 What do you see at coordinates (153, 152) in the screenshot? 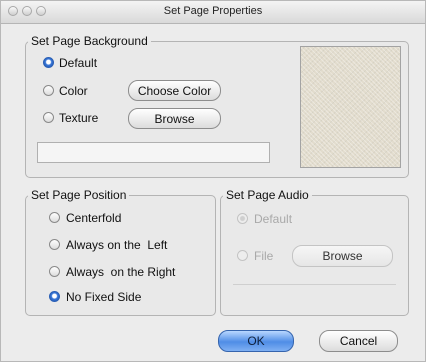
I see `texture-path-field` at bounding box center [153, 152].